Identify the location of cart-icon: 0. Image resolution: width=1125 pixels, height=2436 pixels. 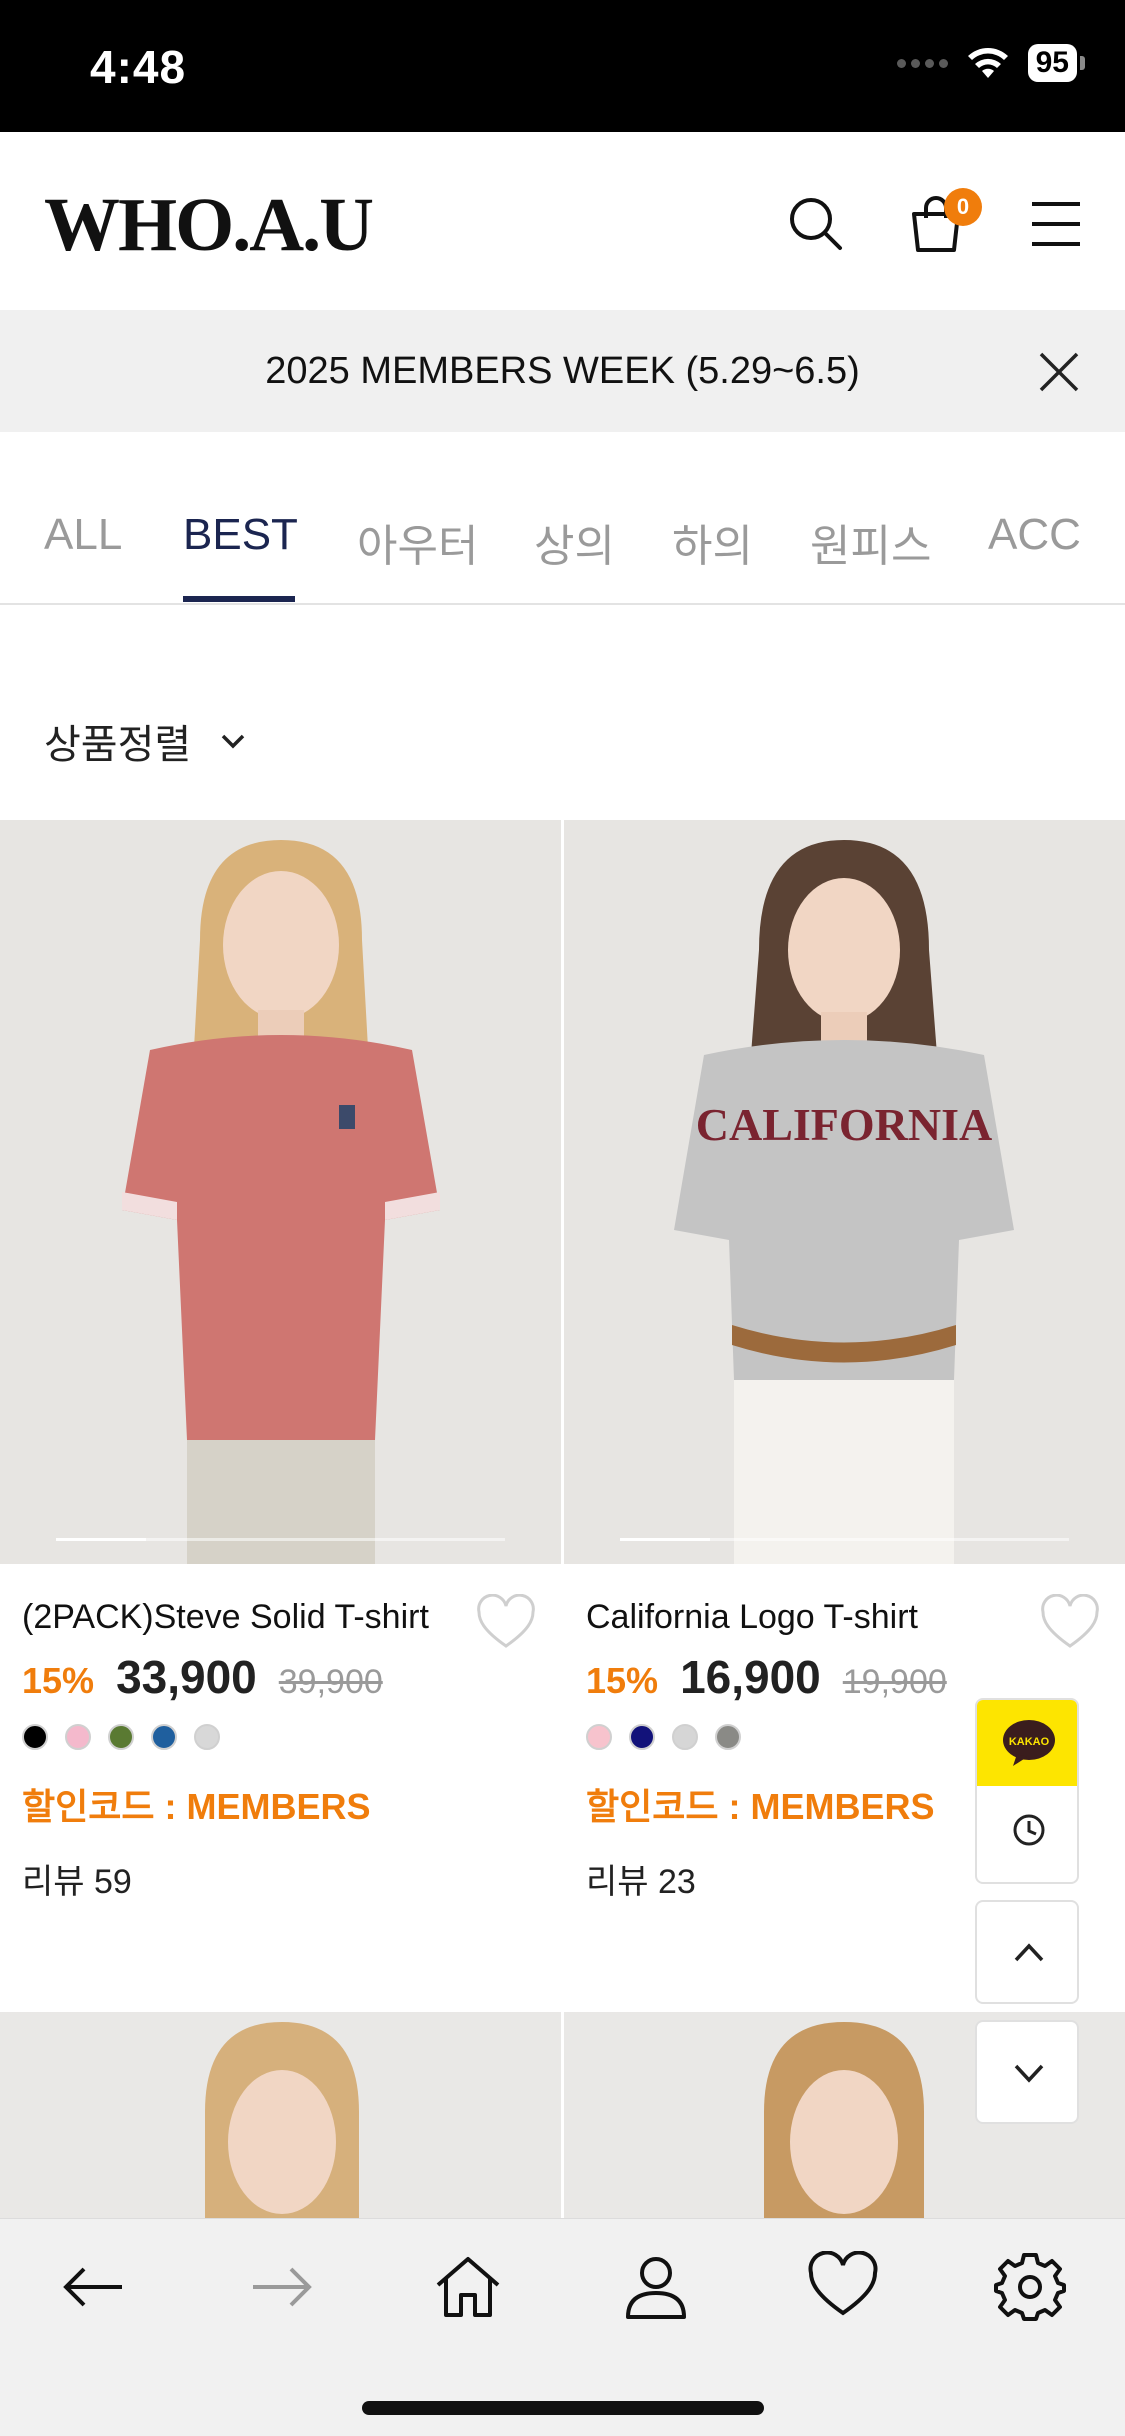
(943, 222).